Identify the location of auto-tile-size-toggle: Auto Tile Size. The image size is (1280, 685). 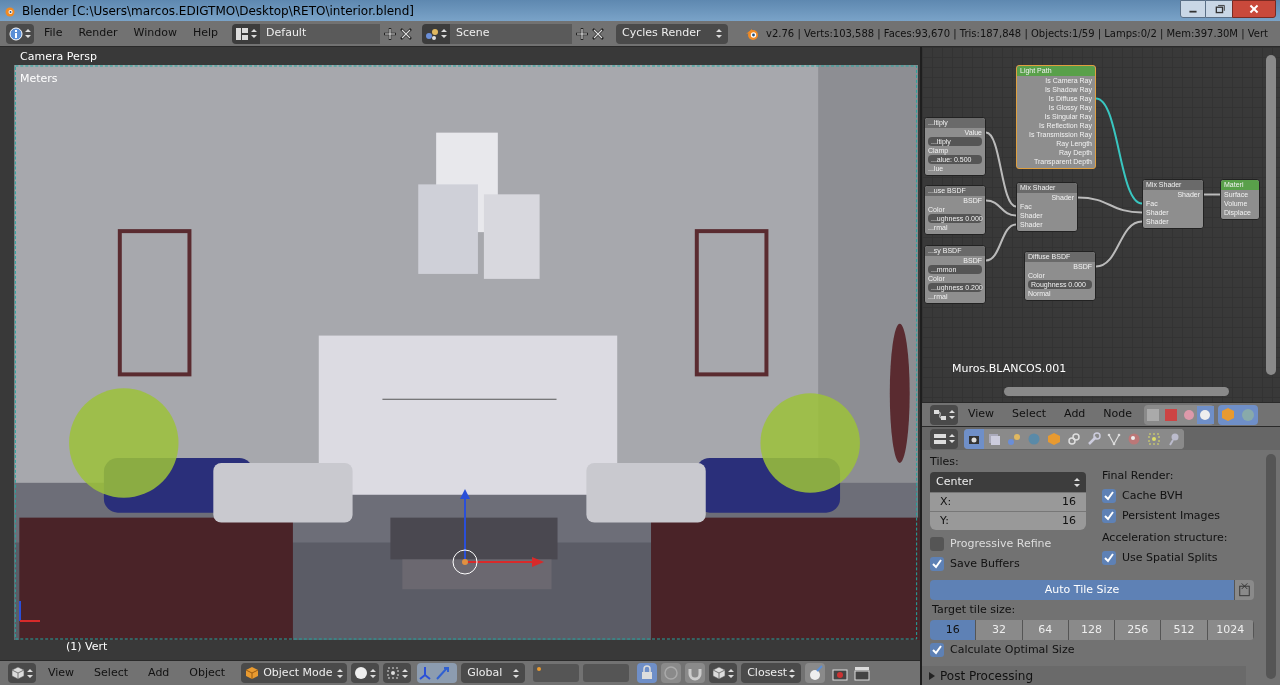
(1082, 590).